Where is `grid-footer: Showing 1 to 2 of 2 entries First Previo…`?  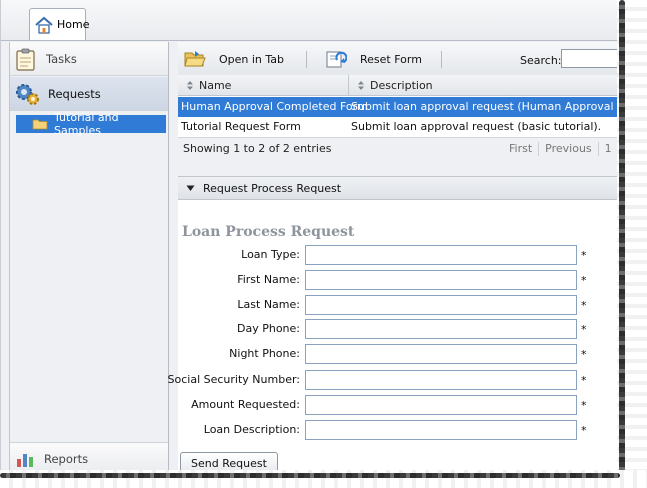
grid-footer: Showing 1 to 2 of 2 entries First Previo… is located at coordinates (398, 149).